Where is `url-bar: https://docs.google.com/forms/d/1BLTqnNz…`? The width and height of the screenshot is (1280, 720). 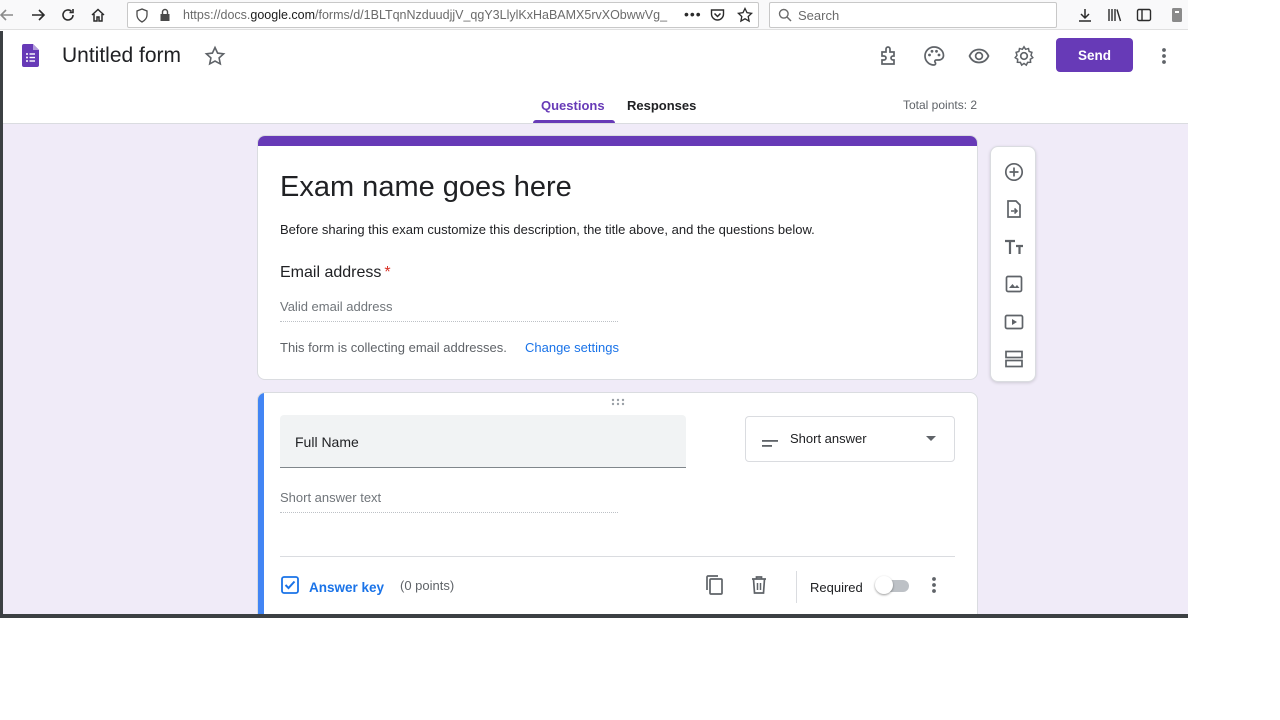 url-bar: https://docs.google.com/forms/d/1BLTqnNz… is located at coordinates (443, 15).